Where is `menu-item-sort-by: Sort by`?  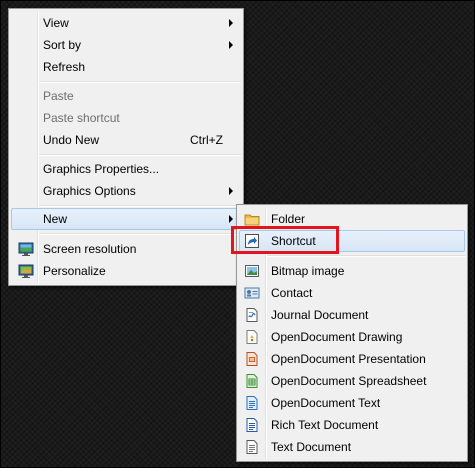
menu-item-sort-by: Sort by is located at coordinates (126, 45).